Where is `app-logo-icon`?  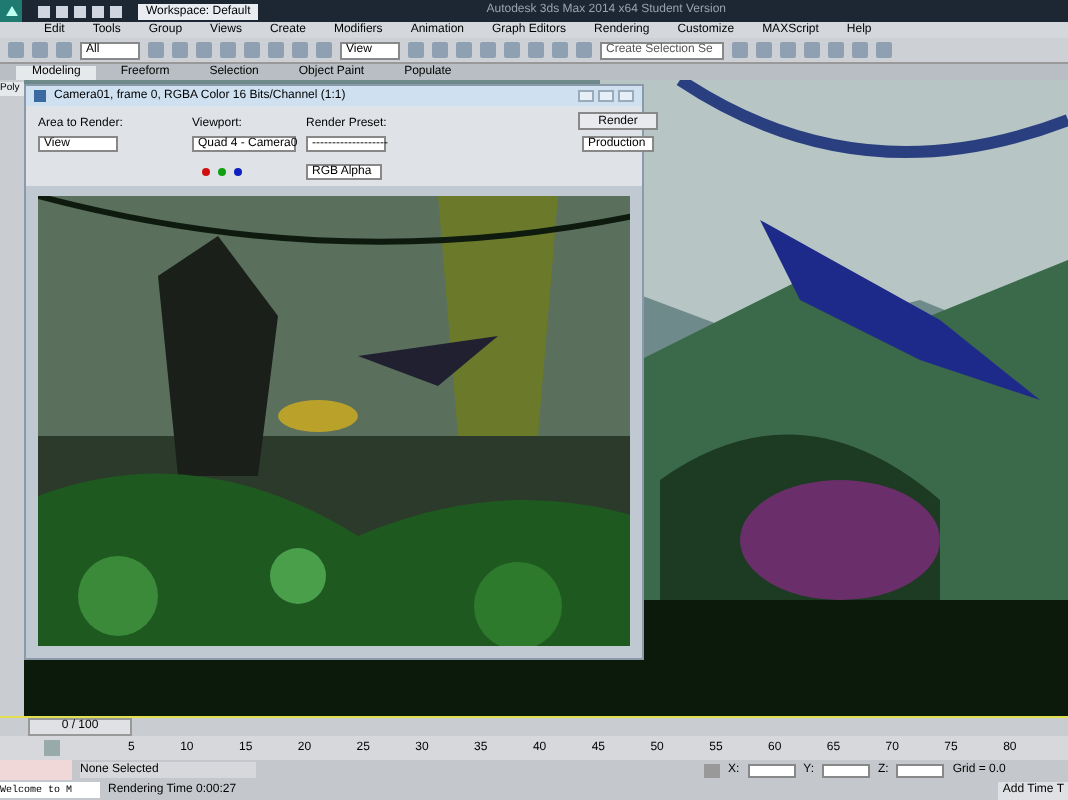 app-logo-icon is located at coordinates (11, 11).